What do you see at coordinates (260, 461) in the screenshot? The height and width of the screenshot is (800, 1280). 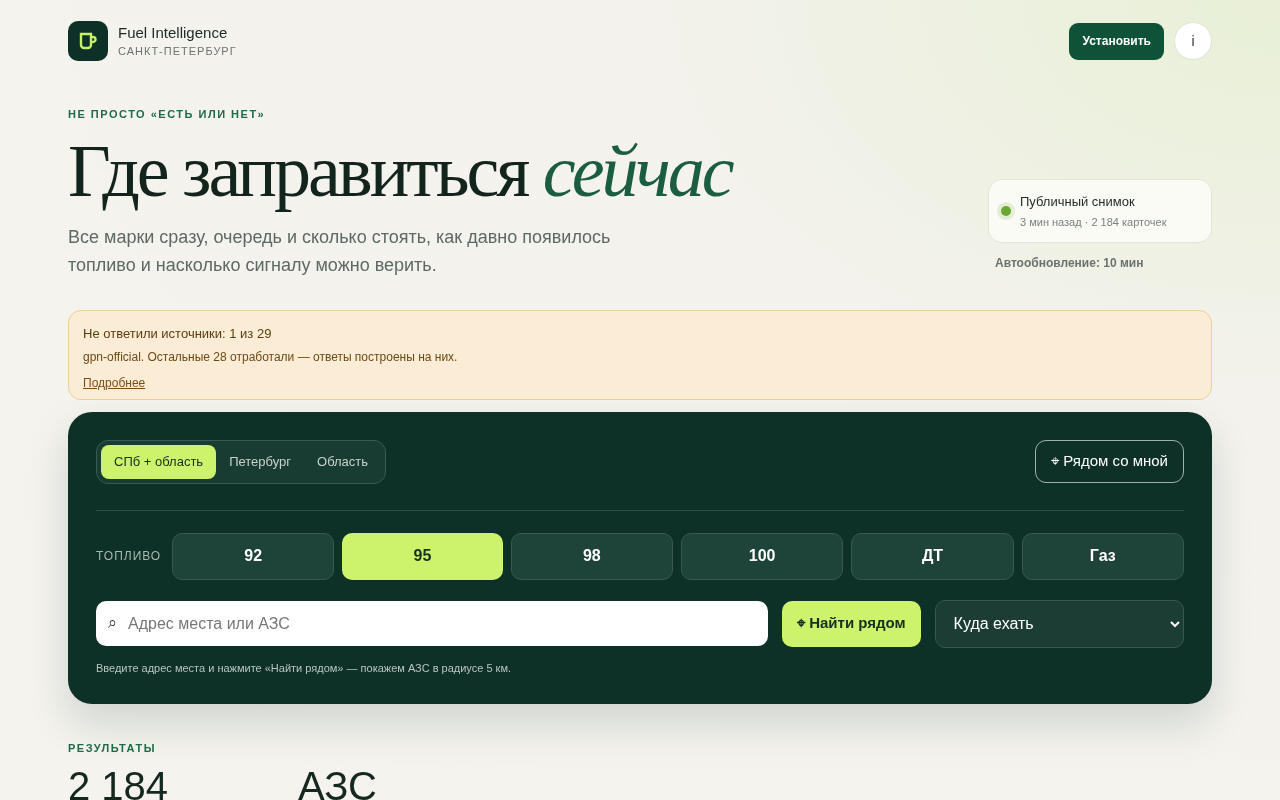 I see `region-tab: Петербург` at bounding box center [260, 461].